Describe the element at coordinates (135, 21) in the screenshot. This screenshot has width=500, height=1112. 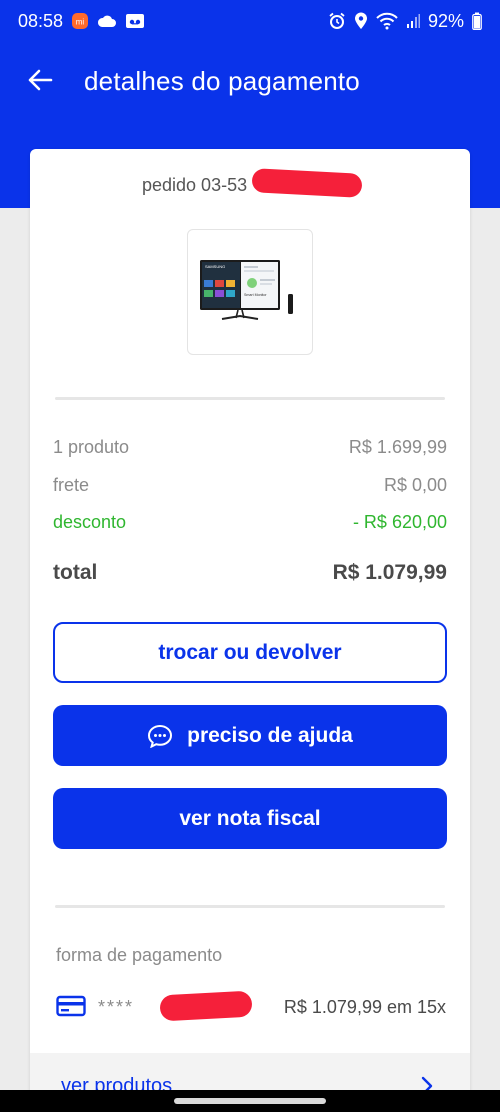
I see `voicemail-icon` at that location.